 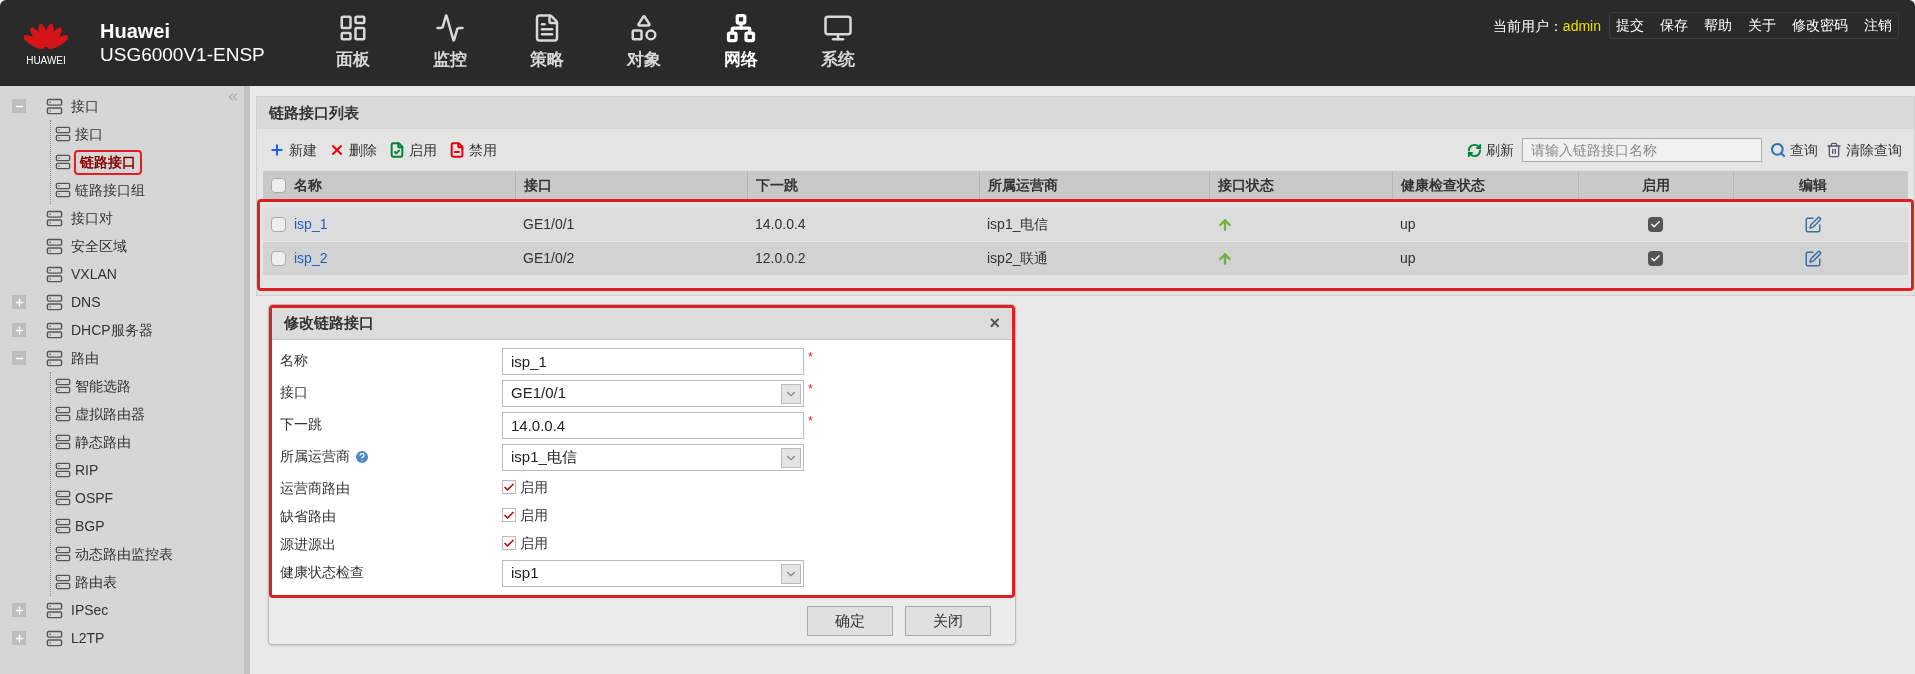 I want to click on toolbar-button: 禁用, so click(x=473, y=150).